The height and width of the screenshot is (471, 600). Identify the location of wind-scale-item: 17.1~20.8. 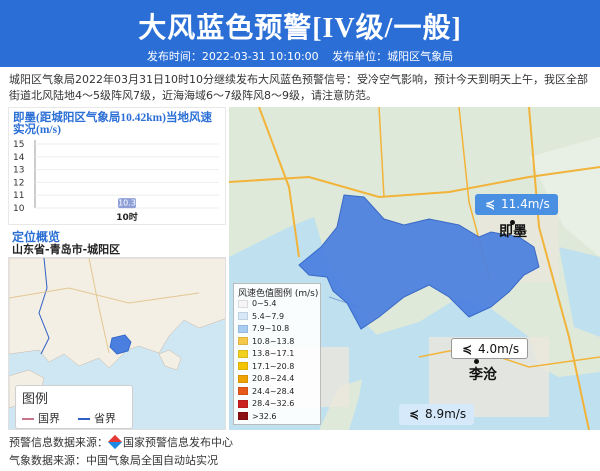
(266, 366).